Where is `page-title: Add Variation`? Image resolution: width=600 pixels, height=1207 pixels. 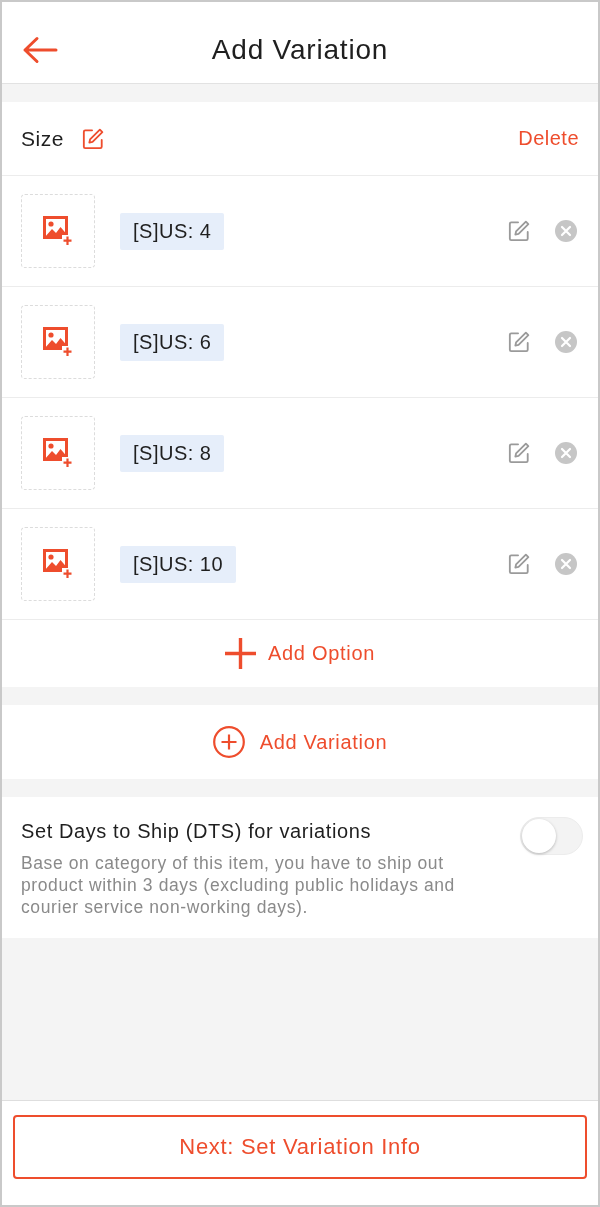 page-title: Add Variation is located at coordinates (300, 49).